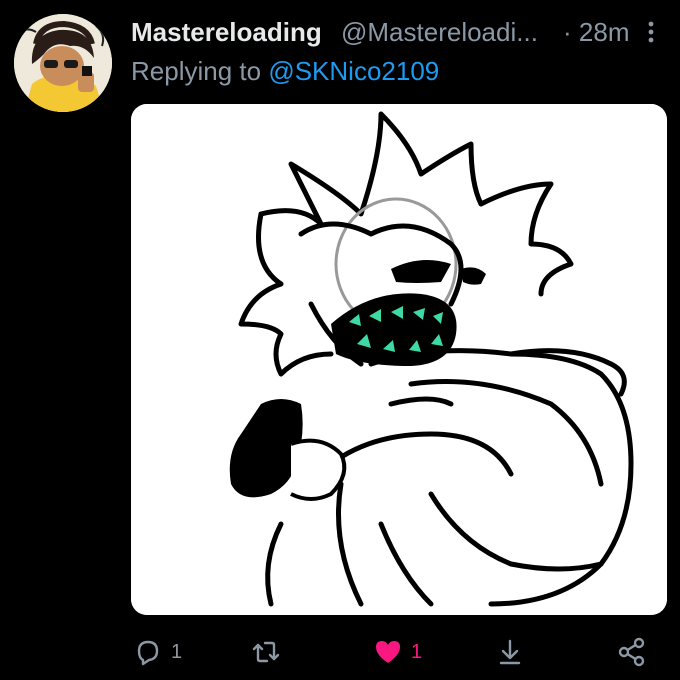 The image size is (680, 680). I want to click on reply-context: Replying to @SKNico2109, so click(285, 71).